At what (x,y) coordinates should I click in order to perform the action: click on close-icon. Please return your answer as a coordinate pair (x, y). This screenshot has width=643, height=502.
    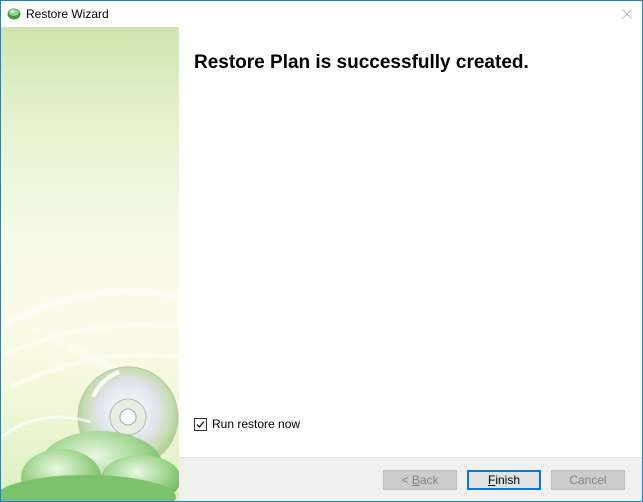
    Looking at the image, I should click on (627, 14).